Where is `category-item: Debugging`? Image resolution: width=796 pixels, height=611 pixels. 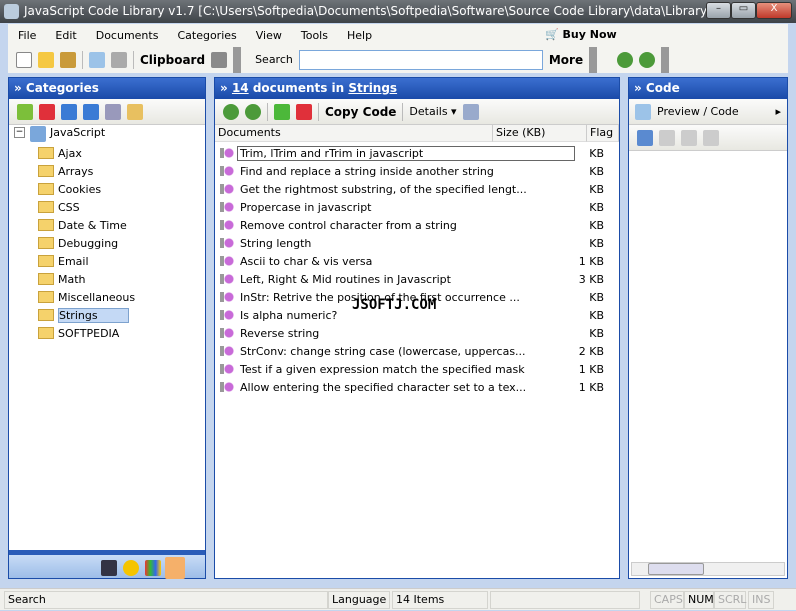 category-item: Debugging is located at coordinates (78, 243).